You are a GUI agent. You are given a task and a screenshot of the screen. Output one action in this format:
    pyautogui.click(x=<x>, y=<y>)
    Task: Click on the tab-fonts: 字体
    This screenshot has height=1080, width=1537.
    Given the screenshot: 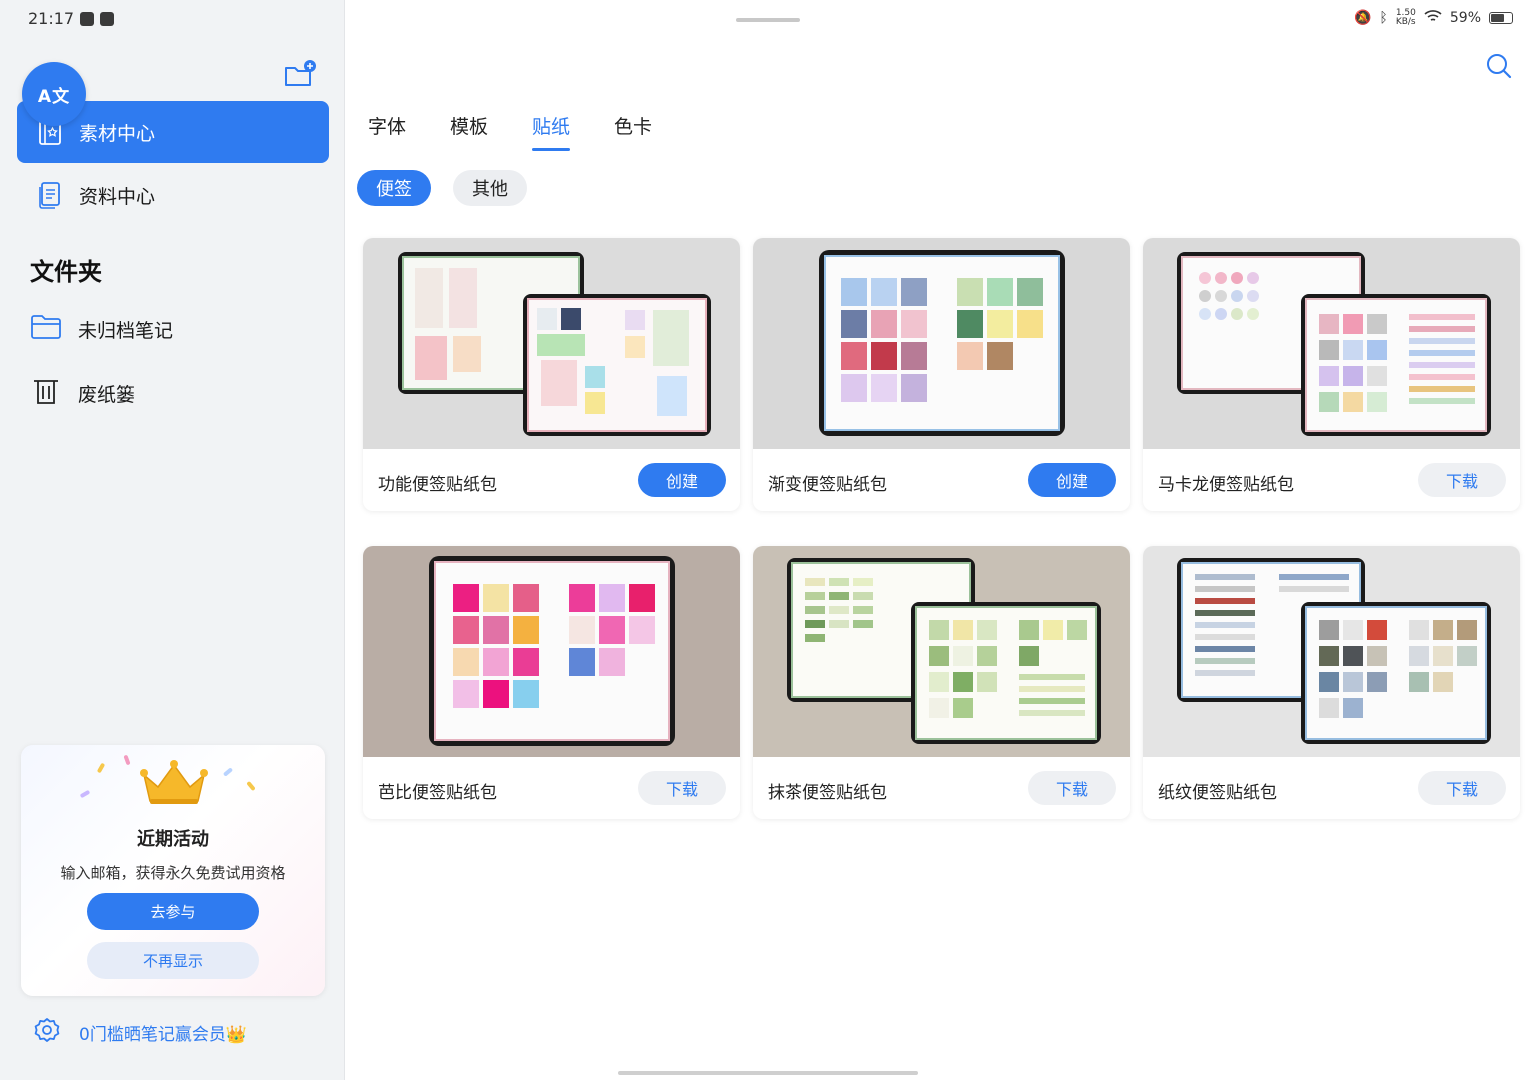 What is the action you would take?
    pyautogui.click(x=387, y=125)
    